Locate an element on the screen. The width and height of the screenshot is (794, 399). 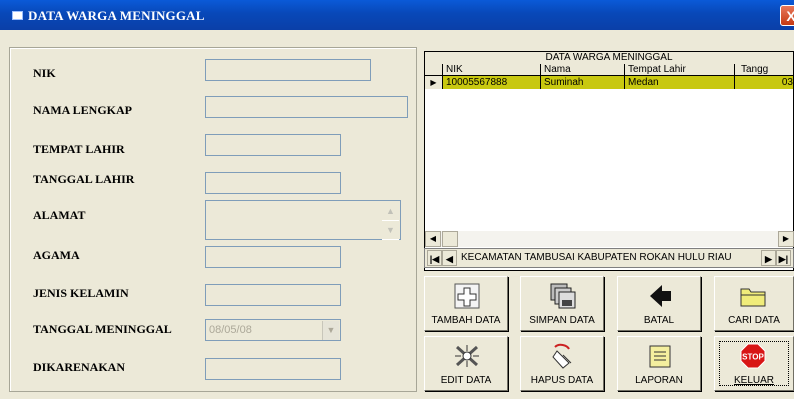
scroll-down-icon: ▼ is located at coordinates (390, 230).